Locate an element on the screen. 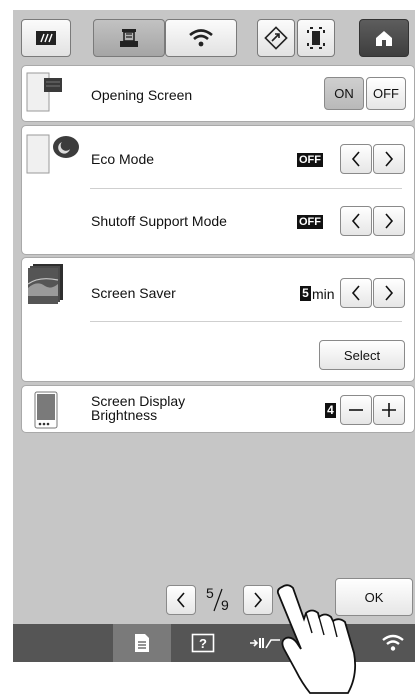  eco-mode-decrease-button is located at coordinates (356, 159).